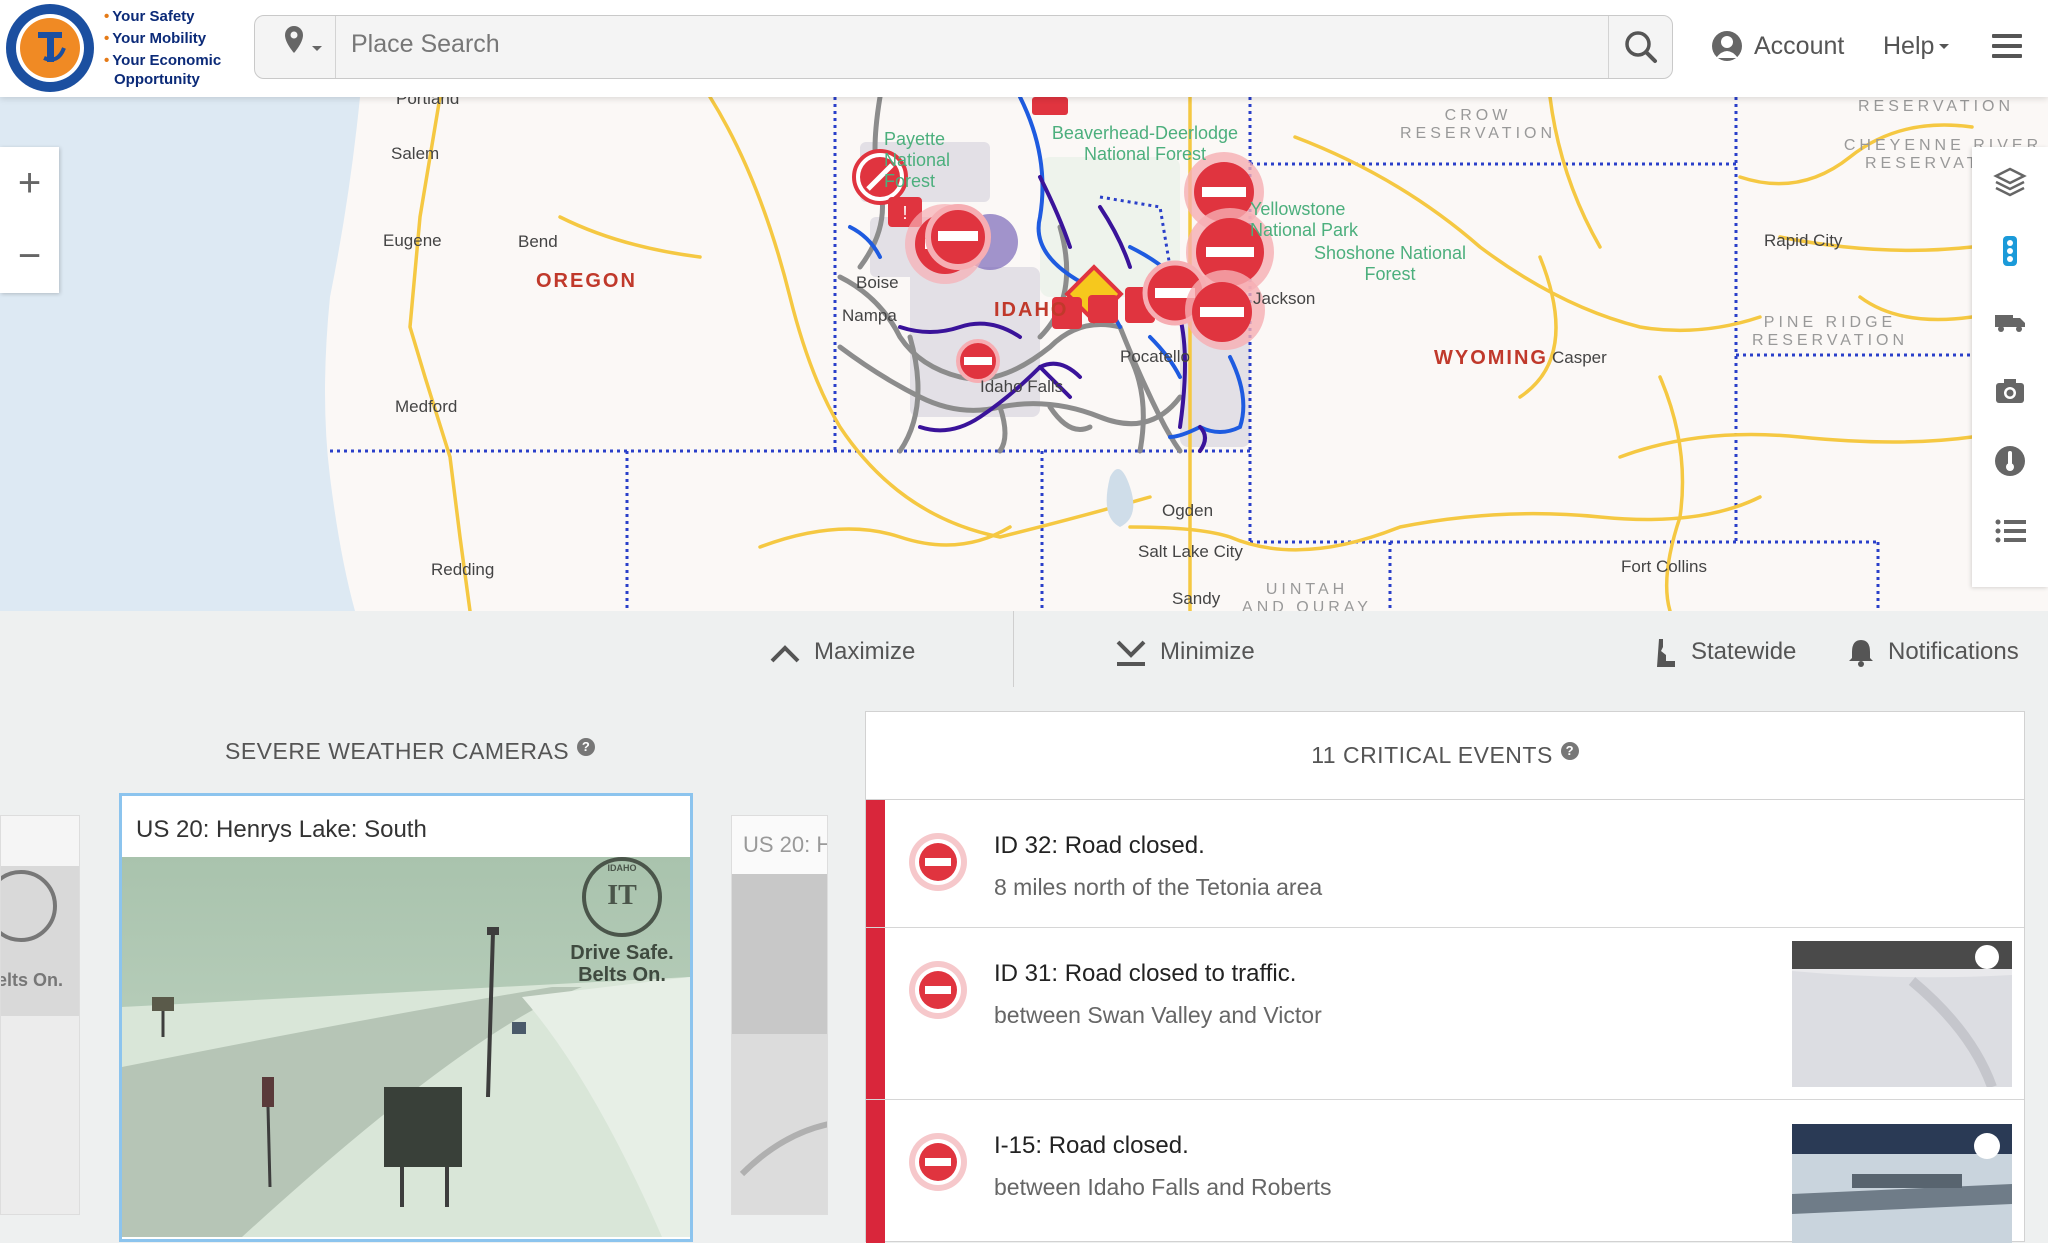  What do you see at coordinates (1050, 106) in the screenshot?
I see `weather-warning-icon` at bounding box center [1050, 106].